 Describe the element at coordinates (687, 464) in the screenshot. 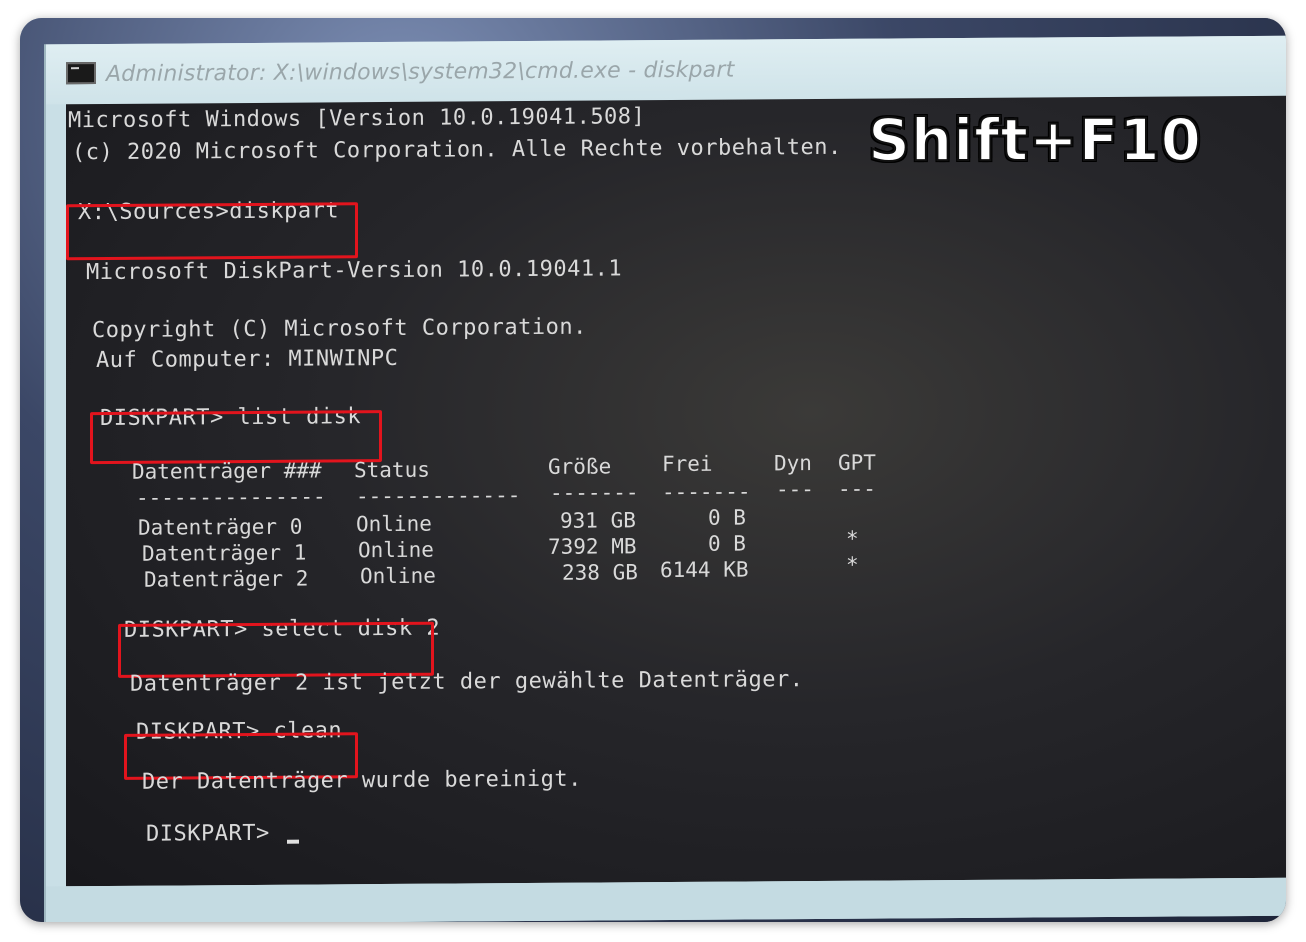

I see `table-header-free: Frei` at that location.